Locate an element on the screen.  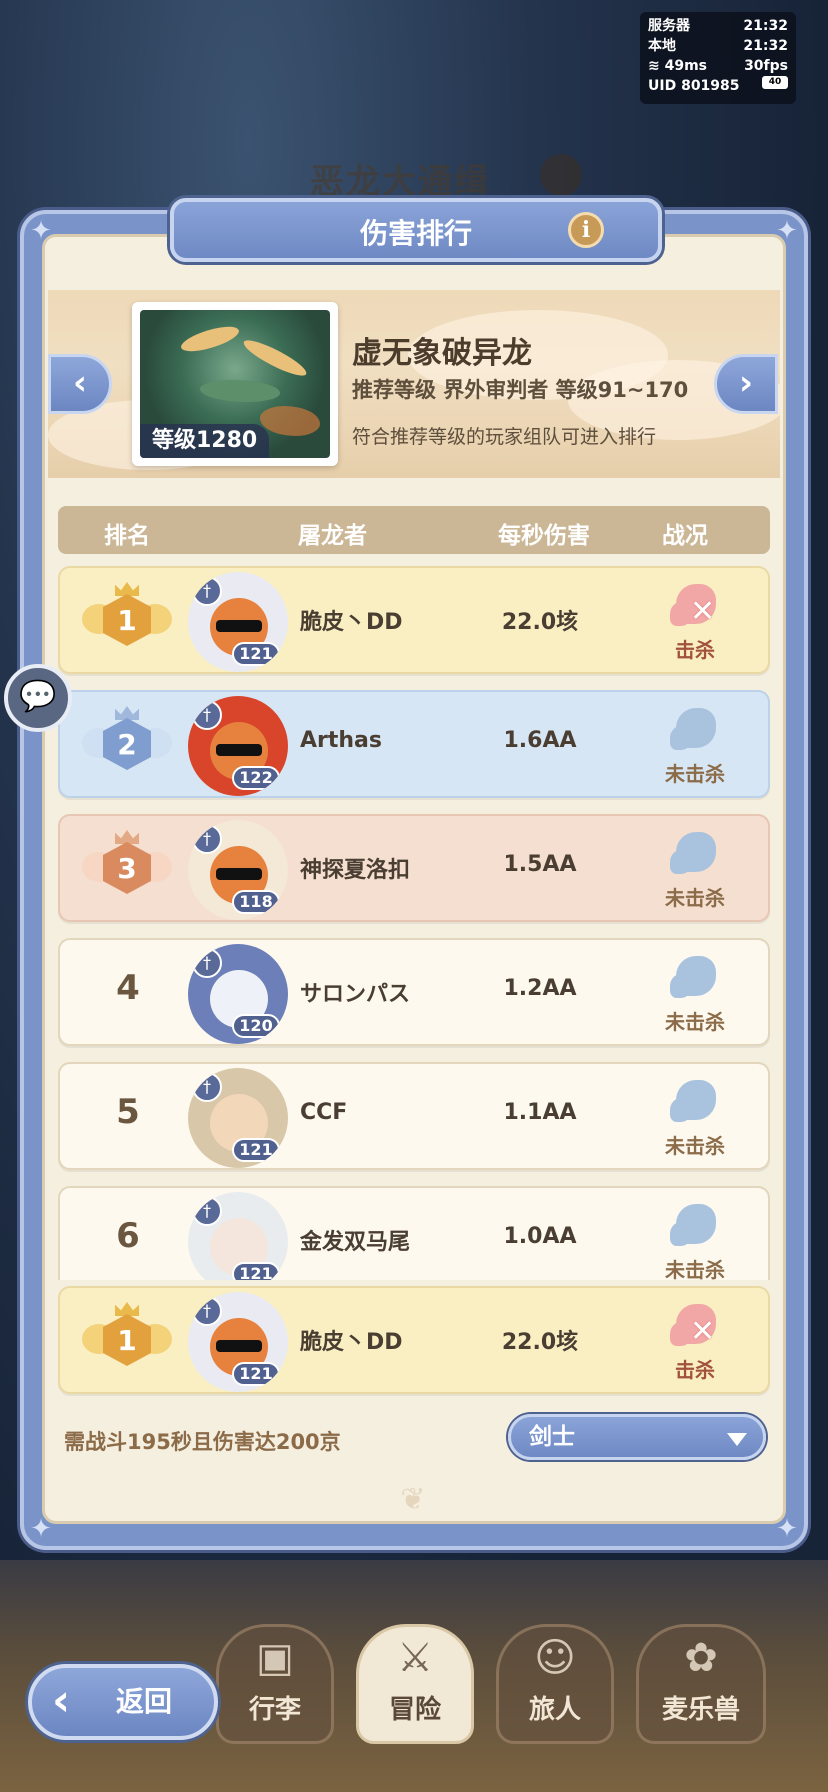
player-level: 118 is located at coordinates (256, 902).